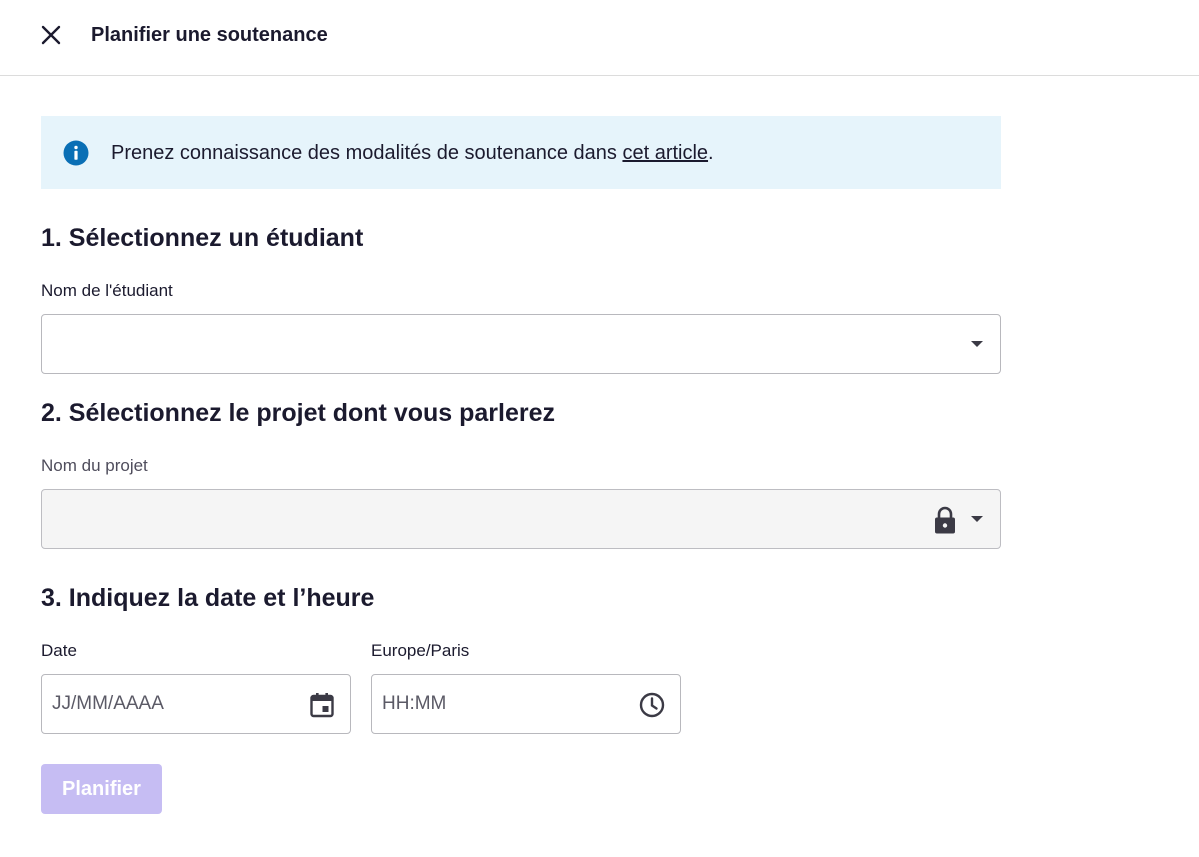 This screenshot has width=1199, height=857. What do you see at coordinates (202, 238) in the screenshot?
I see `step1-title: 1. Sélectionnez un étudiant` at bounding box center [202, 238].